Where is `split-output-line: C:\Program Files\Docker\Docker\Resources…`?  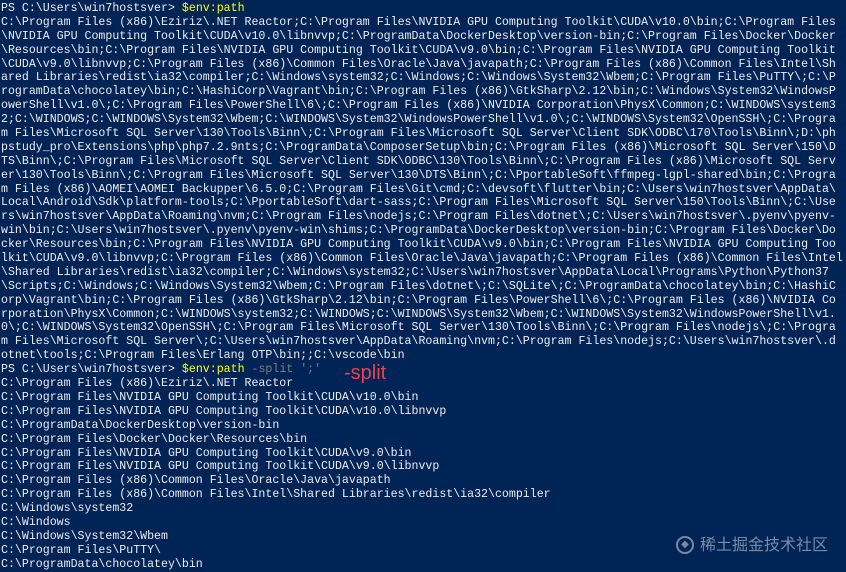 split-output-line: C:\Program Files\Docker\Docker\Resources… is located at coordinates (154, 439).